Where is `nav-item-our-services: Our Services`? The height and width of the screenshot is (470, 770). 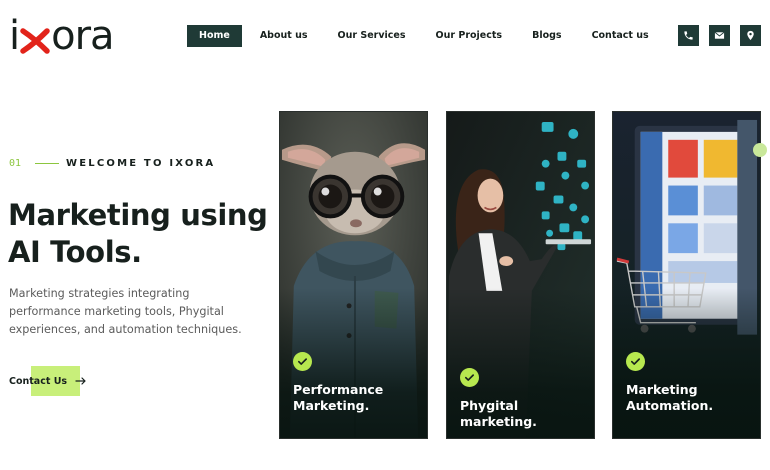
nav-item-our-services: Our Services is located at coordinates (372, 36).